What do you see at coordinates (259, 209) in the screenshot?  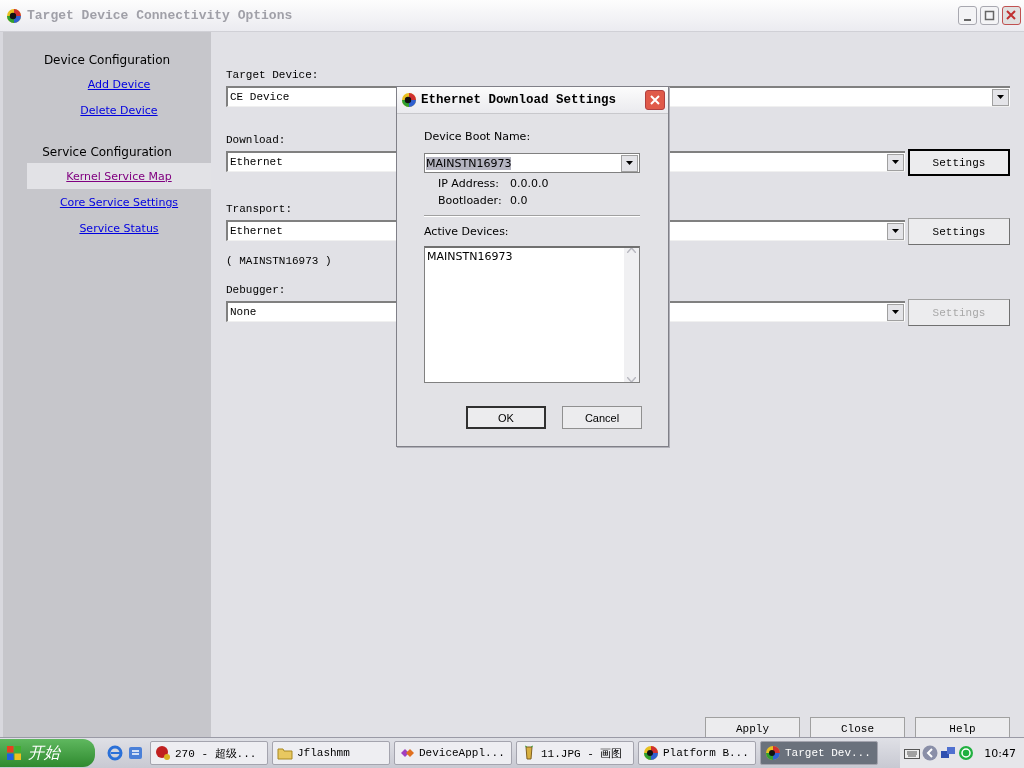 I see `field-label: Transport:` at bounding box center [259, 209].